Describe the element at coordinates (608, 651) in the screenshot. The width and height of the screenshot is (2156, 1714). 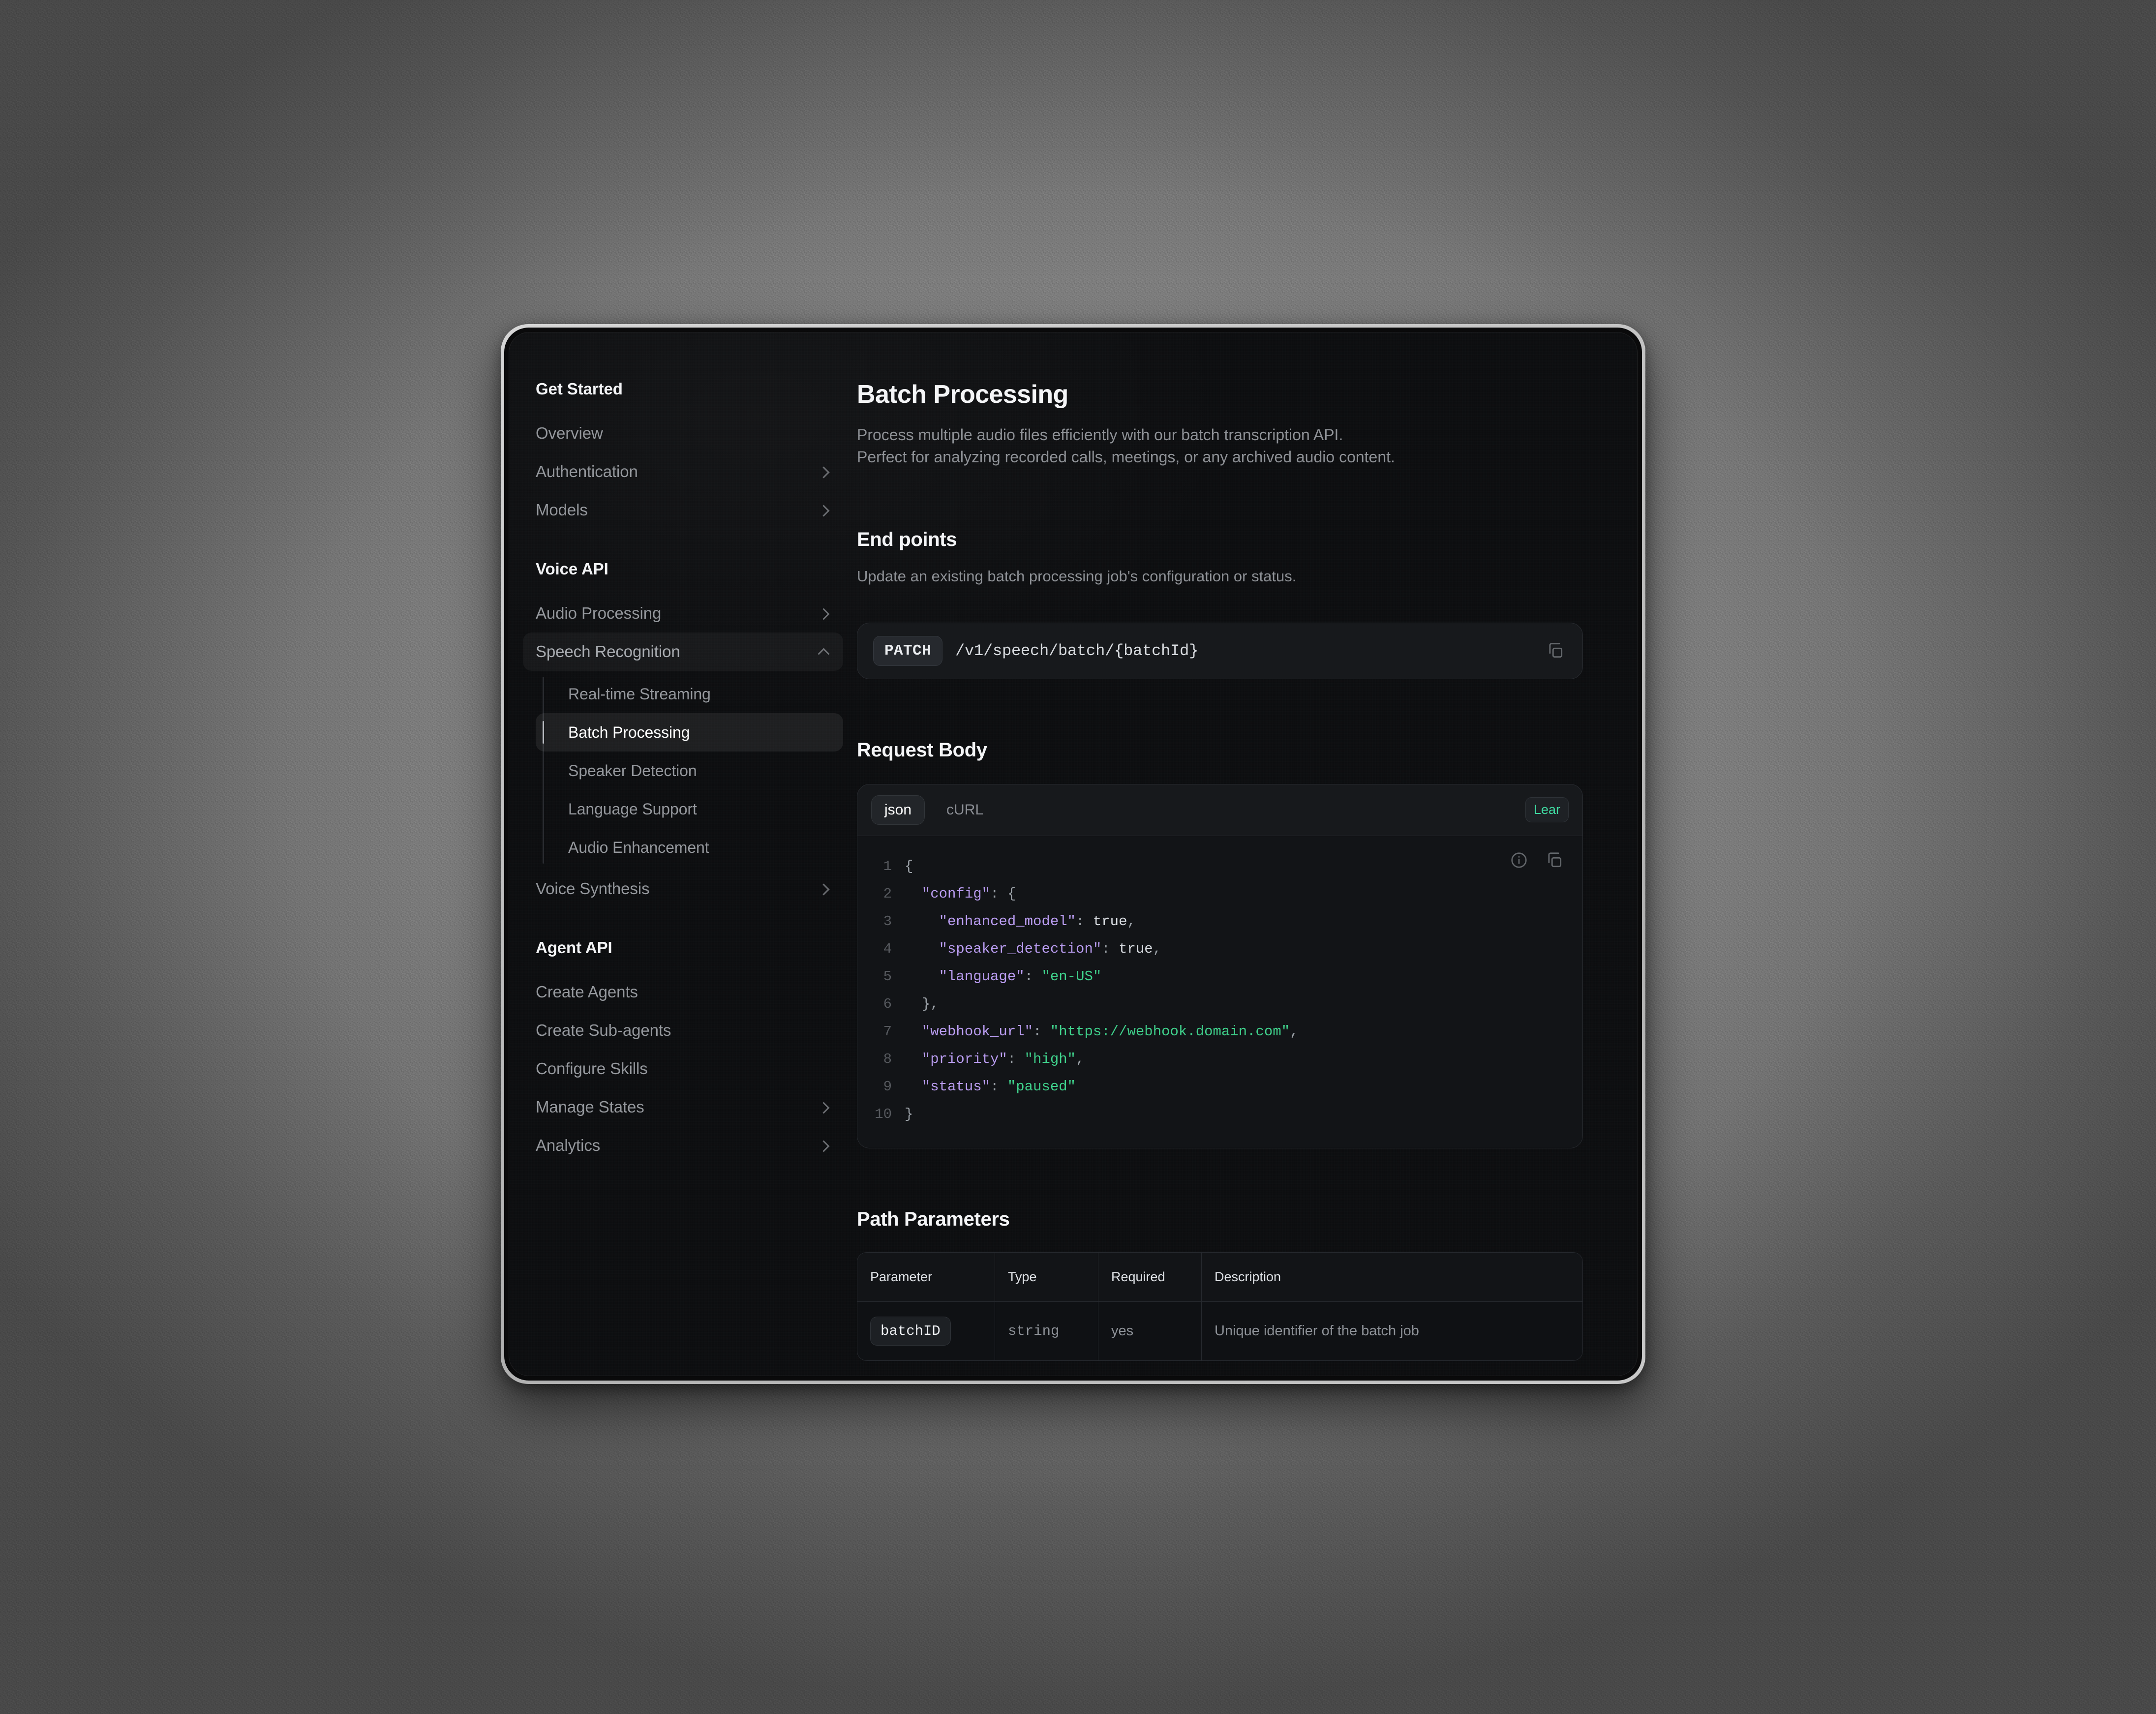
I see `sidebar-item-label: Speech Recognition` at that location.